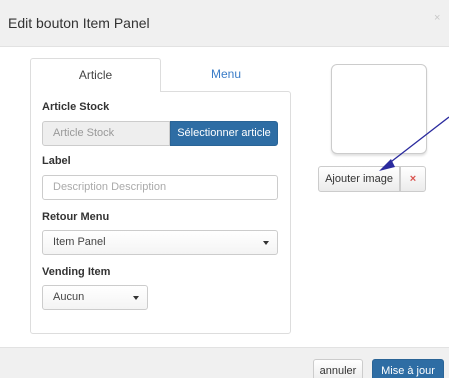 The height and width of the screenshot is (378, 449). Describe the element at coordinates (413, 179) in the screenshot. I see `remove-image-button: ×` at that location.